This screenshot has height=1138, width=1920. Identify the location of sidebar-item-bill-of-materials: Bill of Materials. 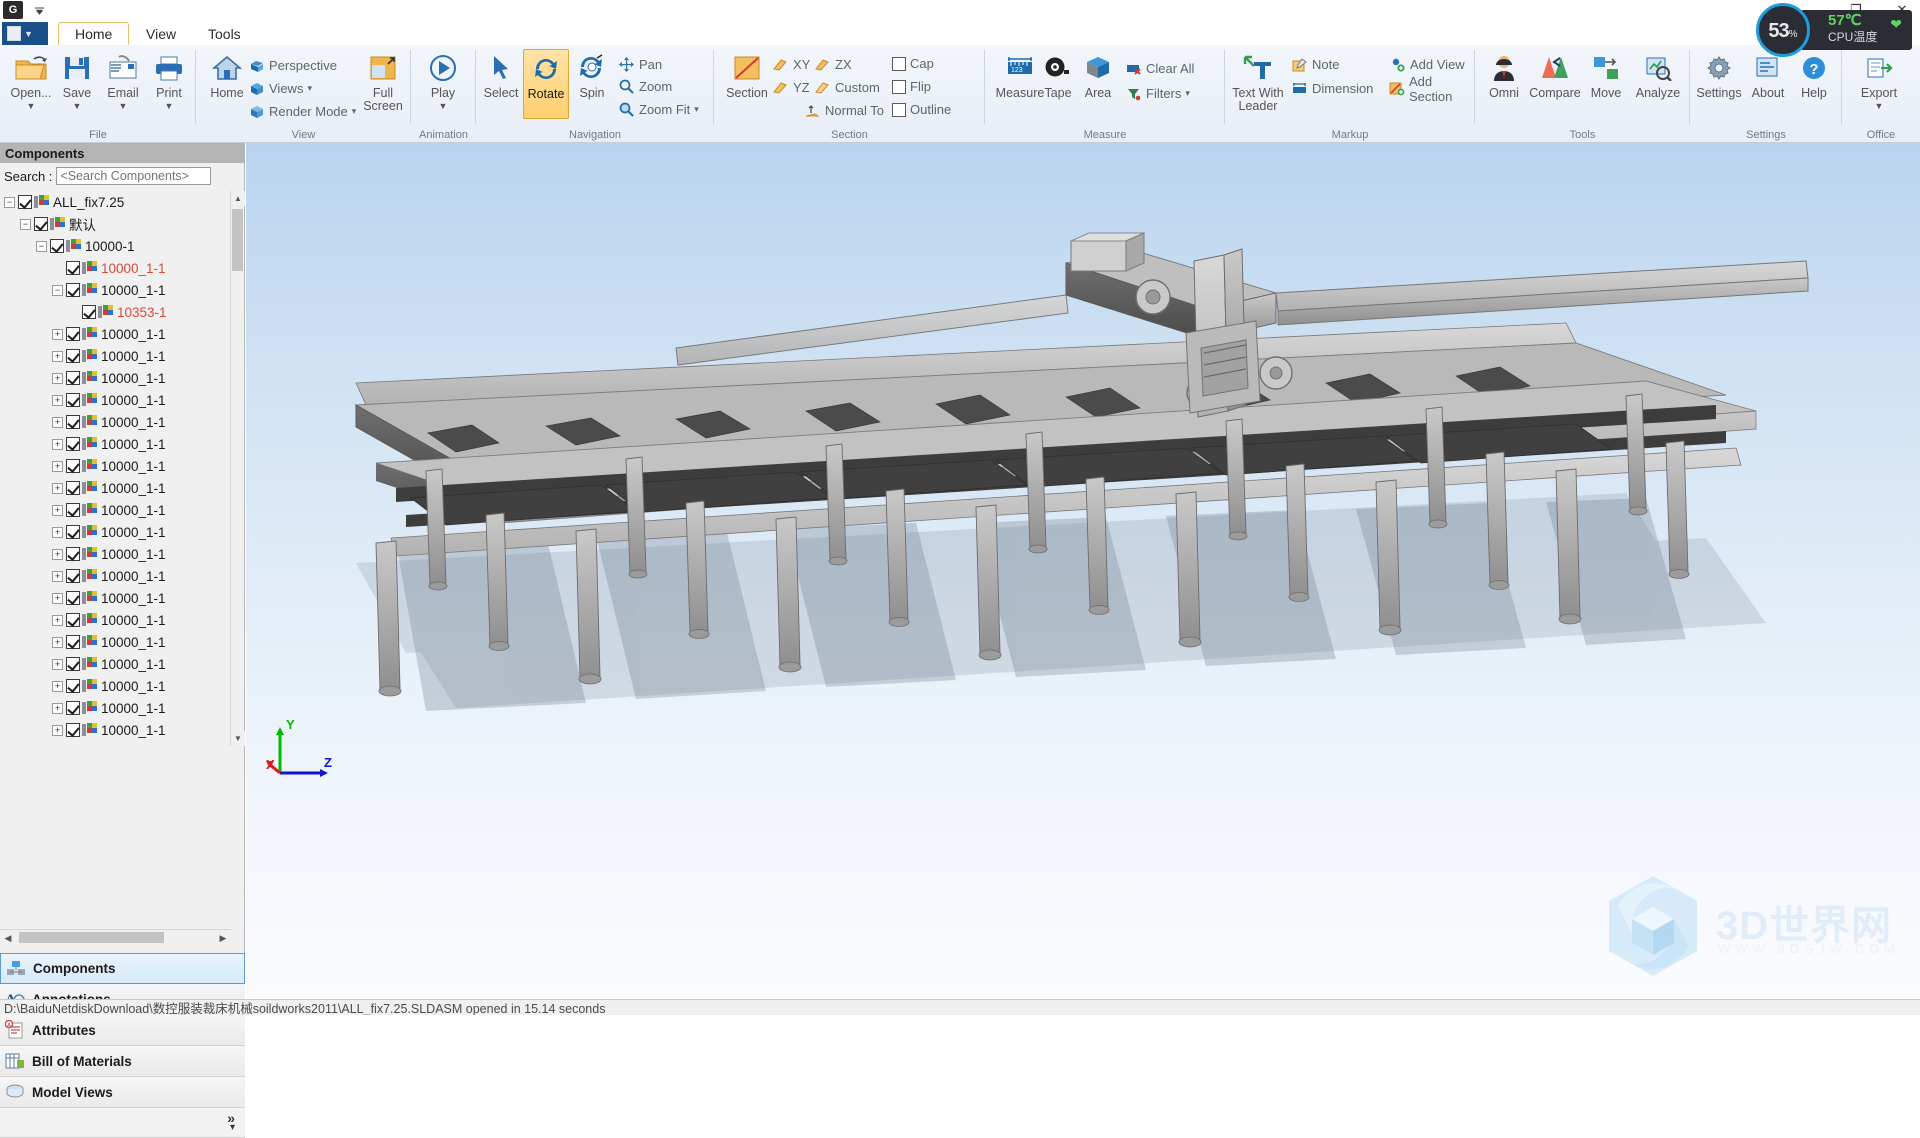
(122, 1061).